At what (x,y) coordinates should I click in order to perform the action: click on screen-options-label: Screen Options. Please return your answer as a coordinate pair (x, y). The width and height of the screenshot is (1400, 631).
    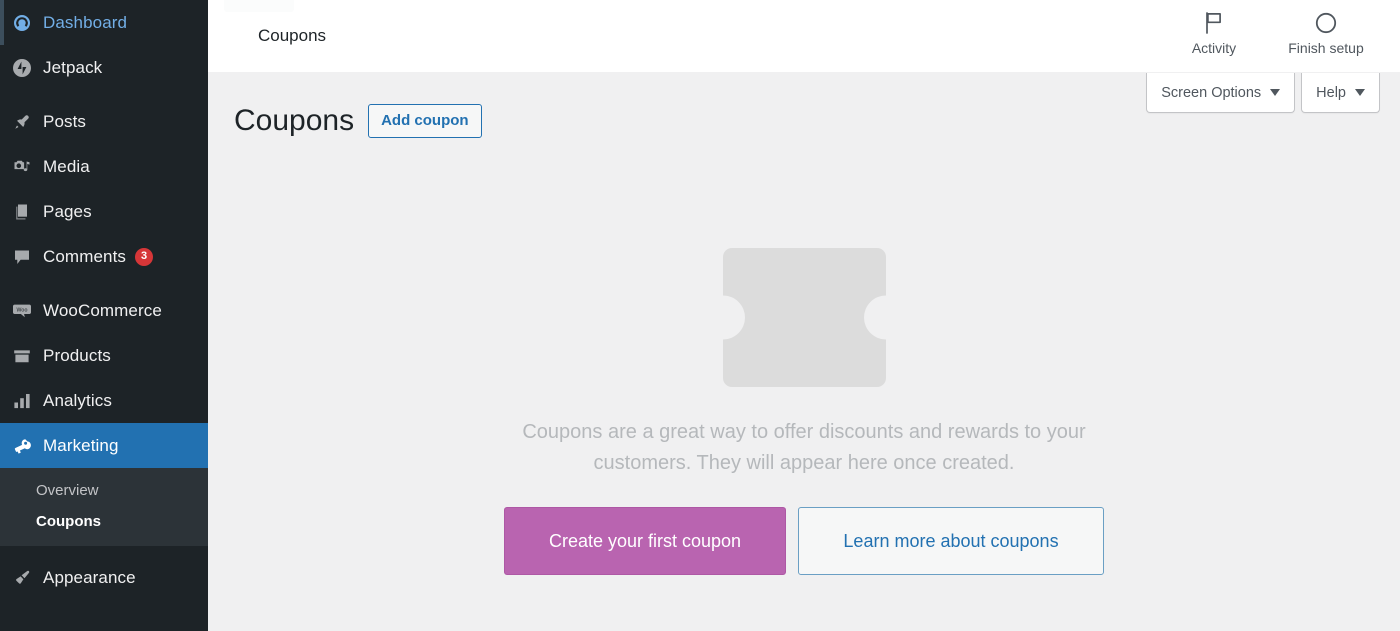
    Looking at the image, I should click on (1211, 92).